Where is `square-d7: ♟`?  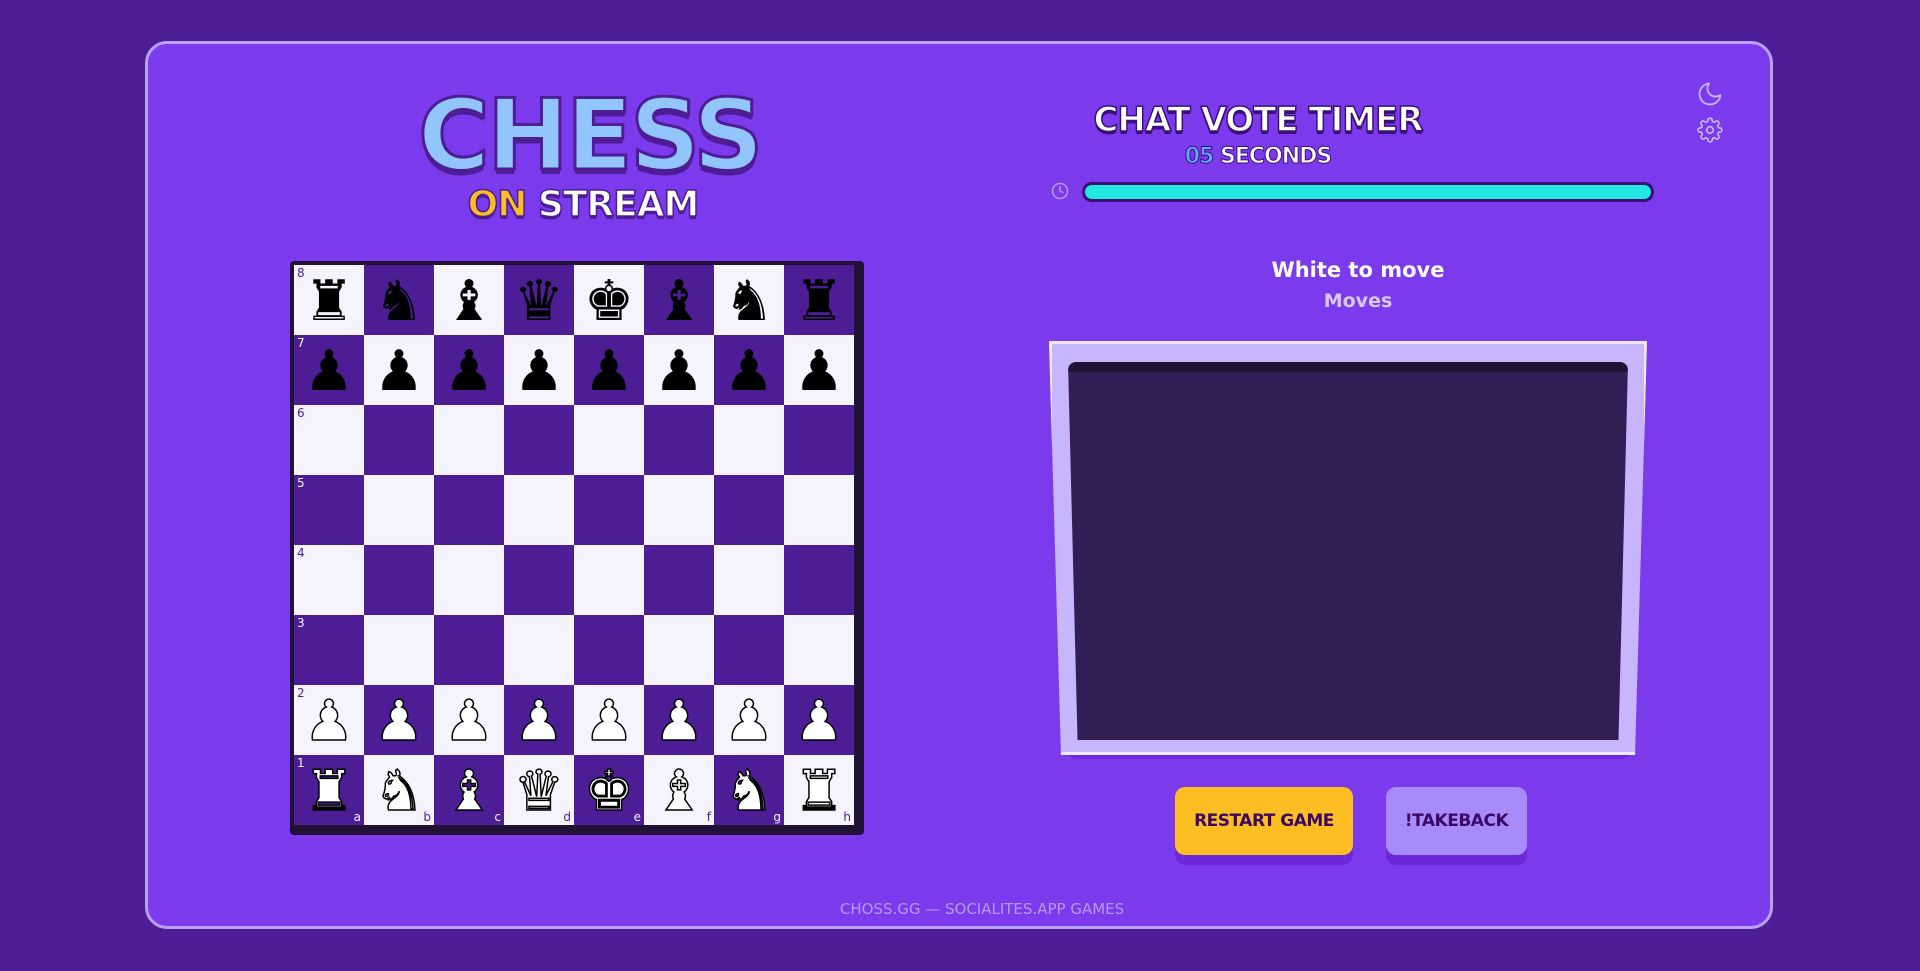
square-d7: ♟ is located at coordinates (539, 370).